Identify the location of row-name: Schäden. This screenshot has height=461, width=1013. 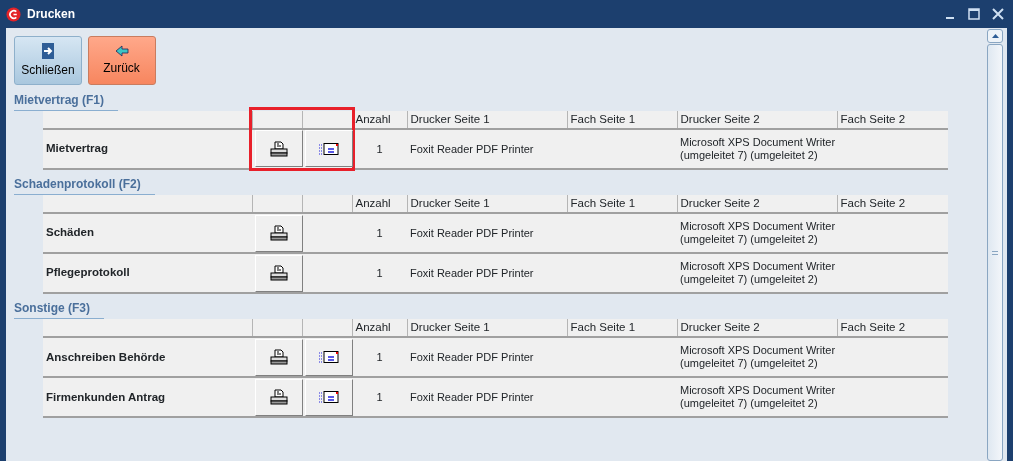
(147, 233).